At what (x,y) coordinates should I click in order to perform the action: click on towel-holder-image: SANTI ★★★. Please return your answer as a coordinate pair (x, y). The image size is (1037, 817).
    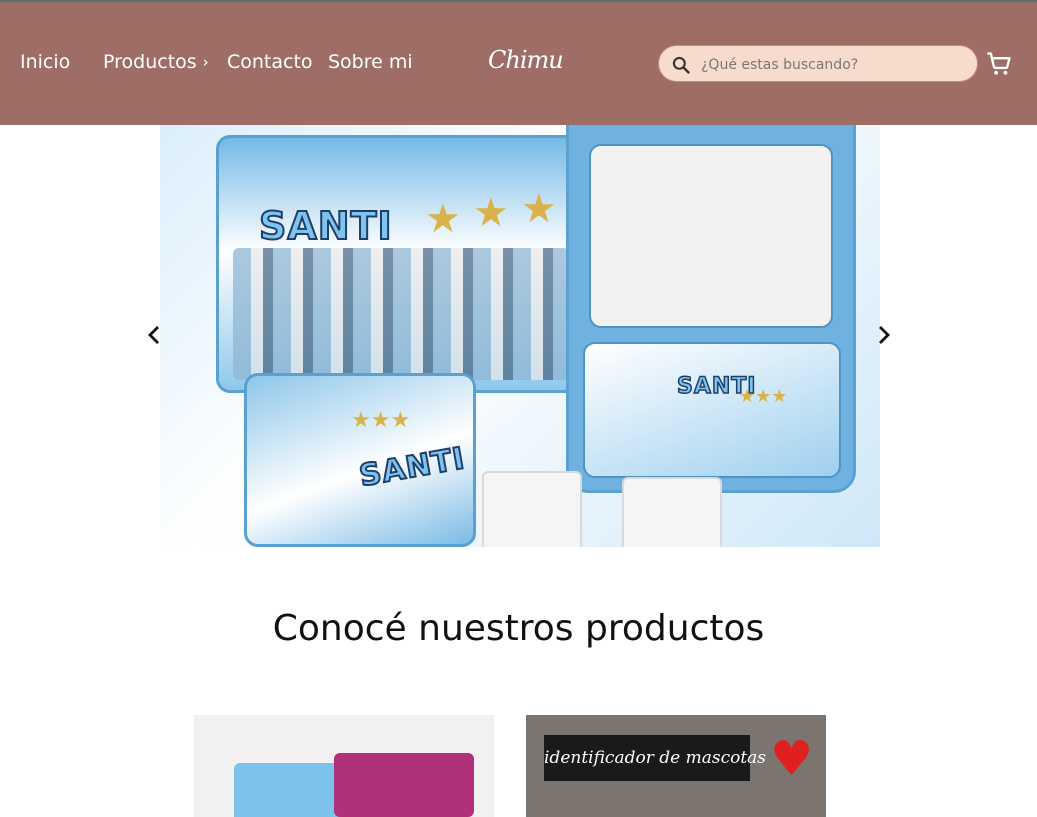
    Looking at the image, I should click on (711, 309).